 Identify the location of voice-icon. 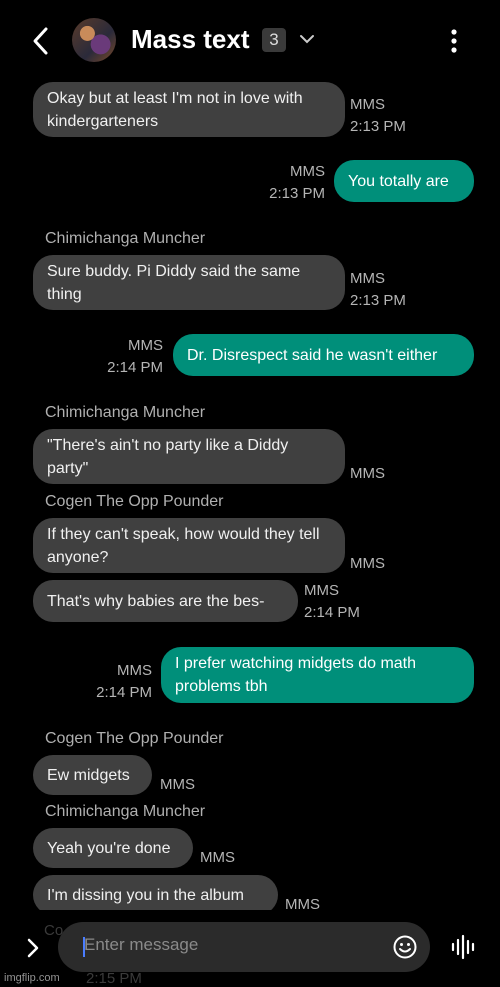
(463, 947).